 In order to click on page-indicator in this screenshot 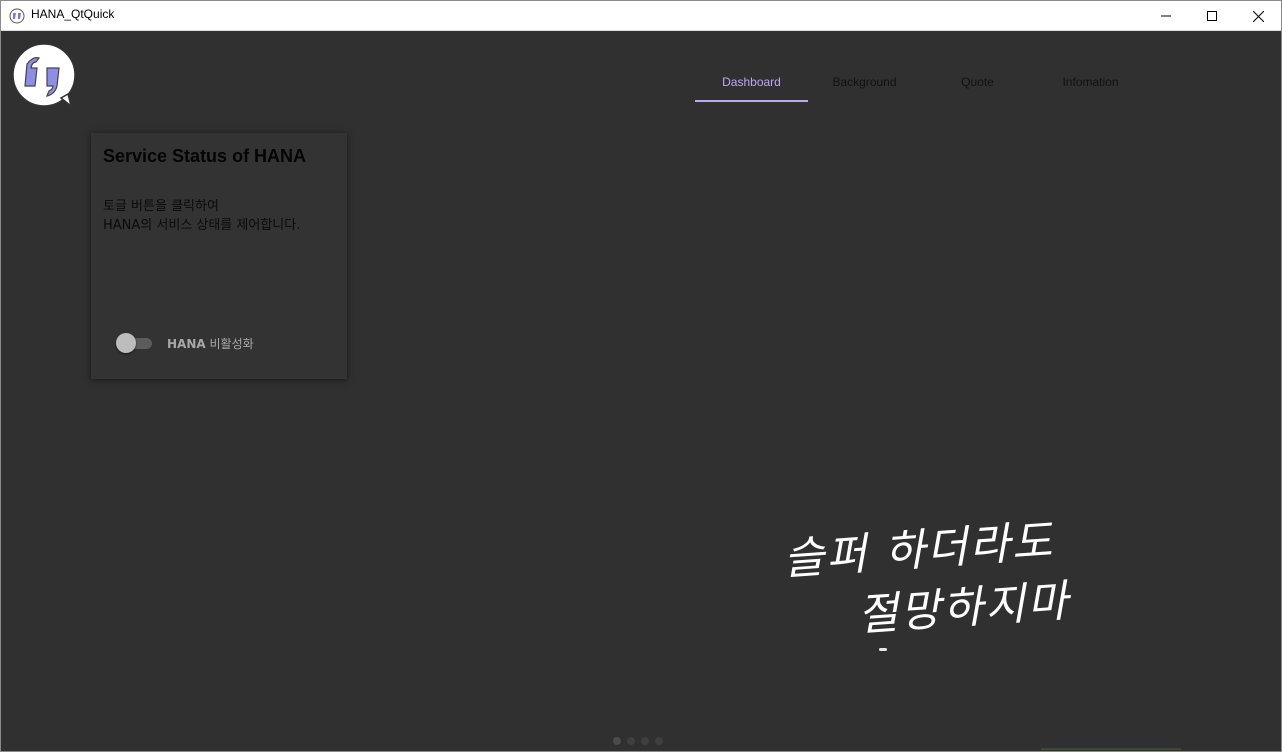, I will do `click(638, 741)`.